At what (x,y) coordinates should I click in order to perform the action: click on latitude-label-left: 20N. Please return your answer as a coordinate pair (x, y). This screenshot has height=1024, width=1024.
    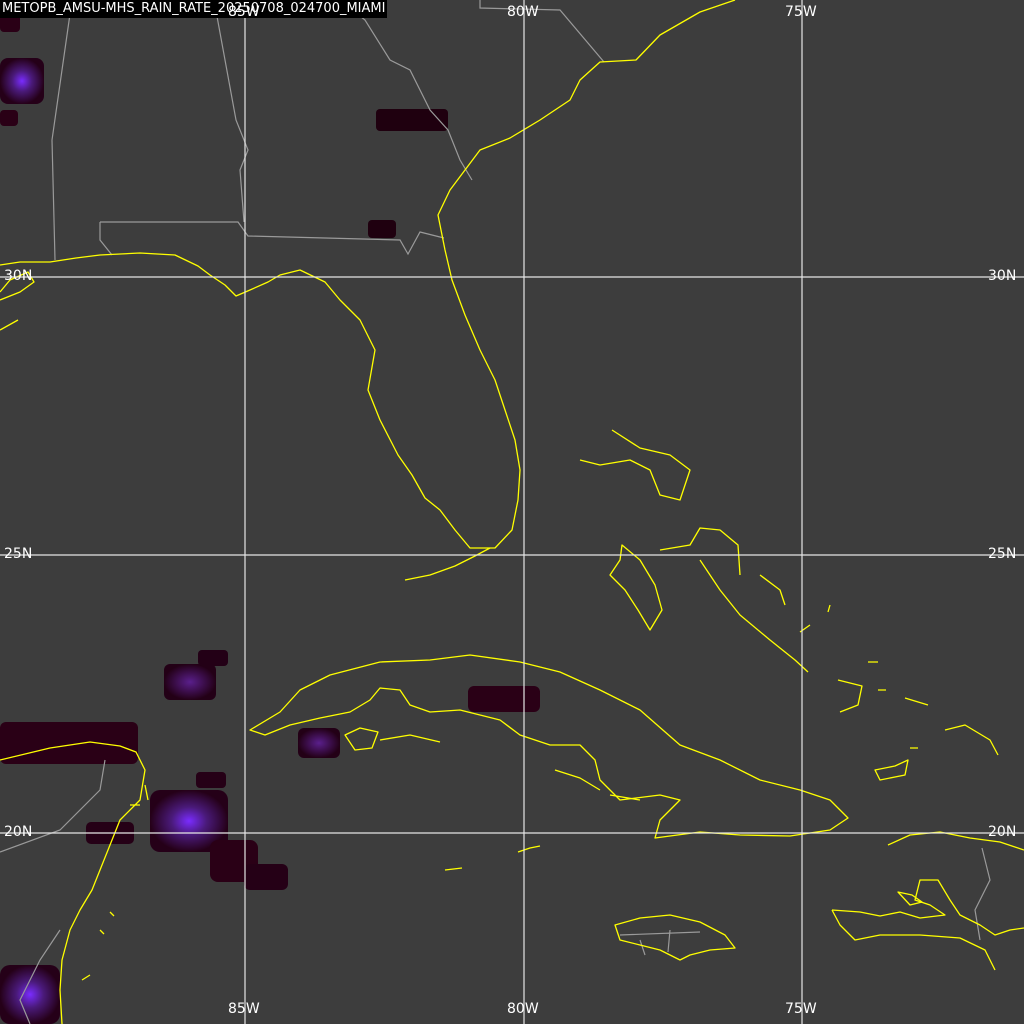
    Looking at the image, I should click on (18, 832).